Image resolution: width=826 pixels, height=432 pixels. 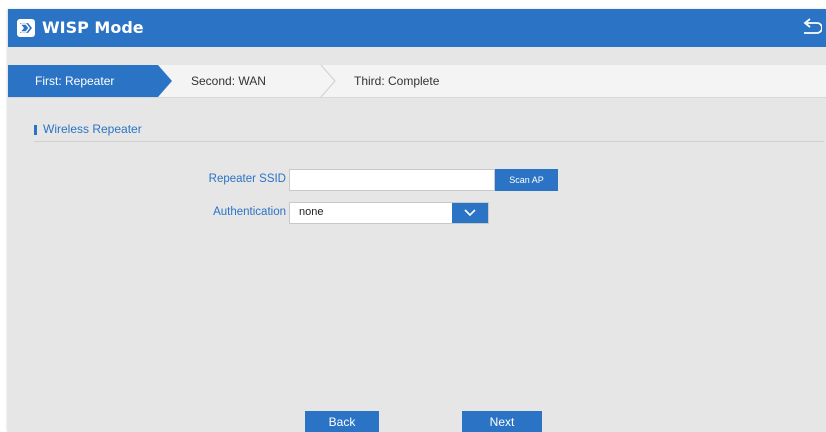 What do you see at coordinates (502, 421) in the screenshot?
I see `next-button: Next` at bounding box center [502, 421].